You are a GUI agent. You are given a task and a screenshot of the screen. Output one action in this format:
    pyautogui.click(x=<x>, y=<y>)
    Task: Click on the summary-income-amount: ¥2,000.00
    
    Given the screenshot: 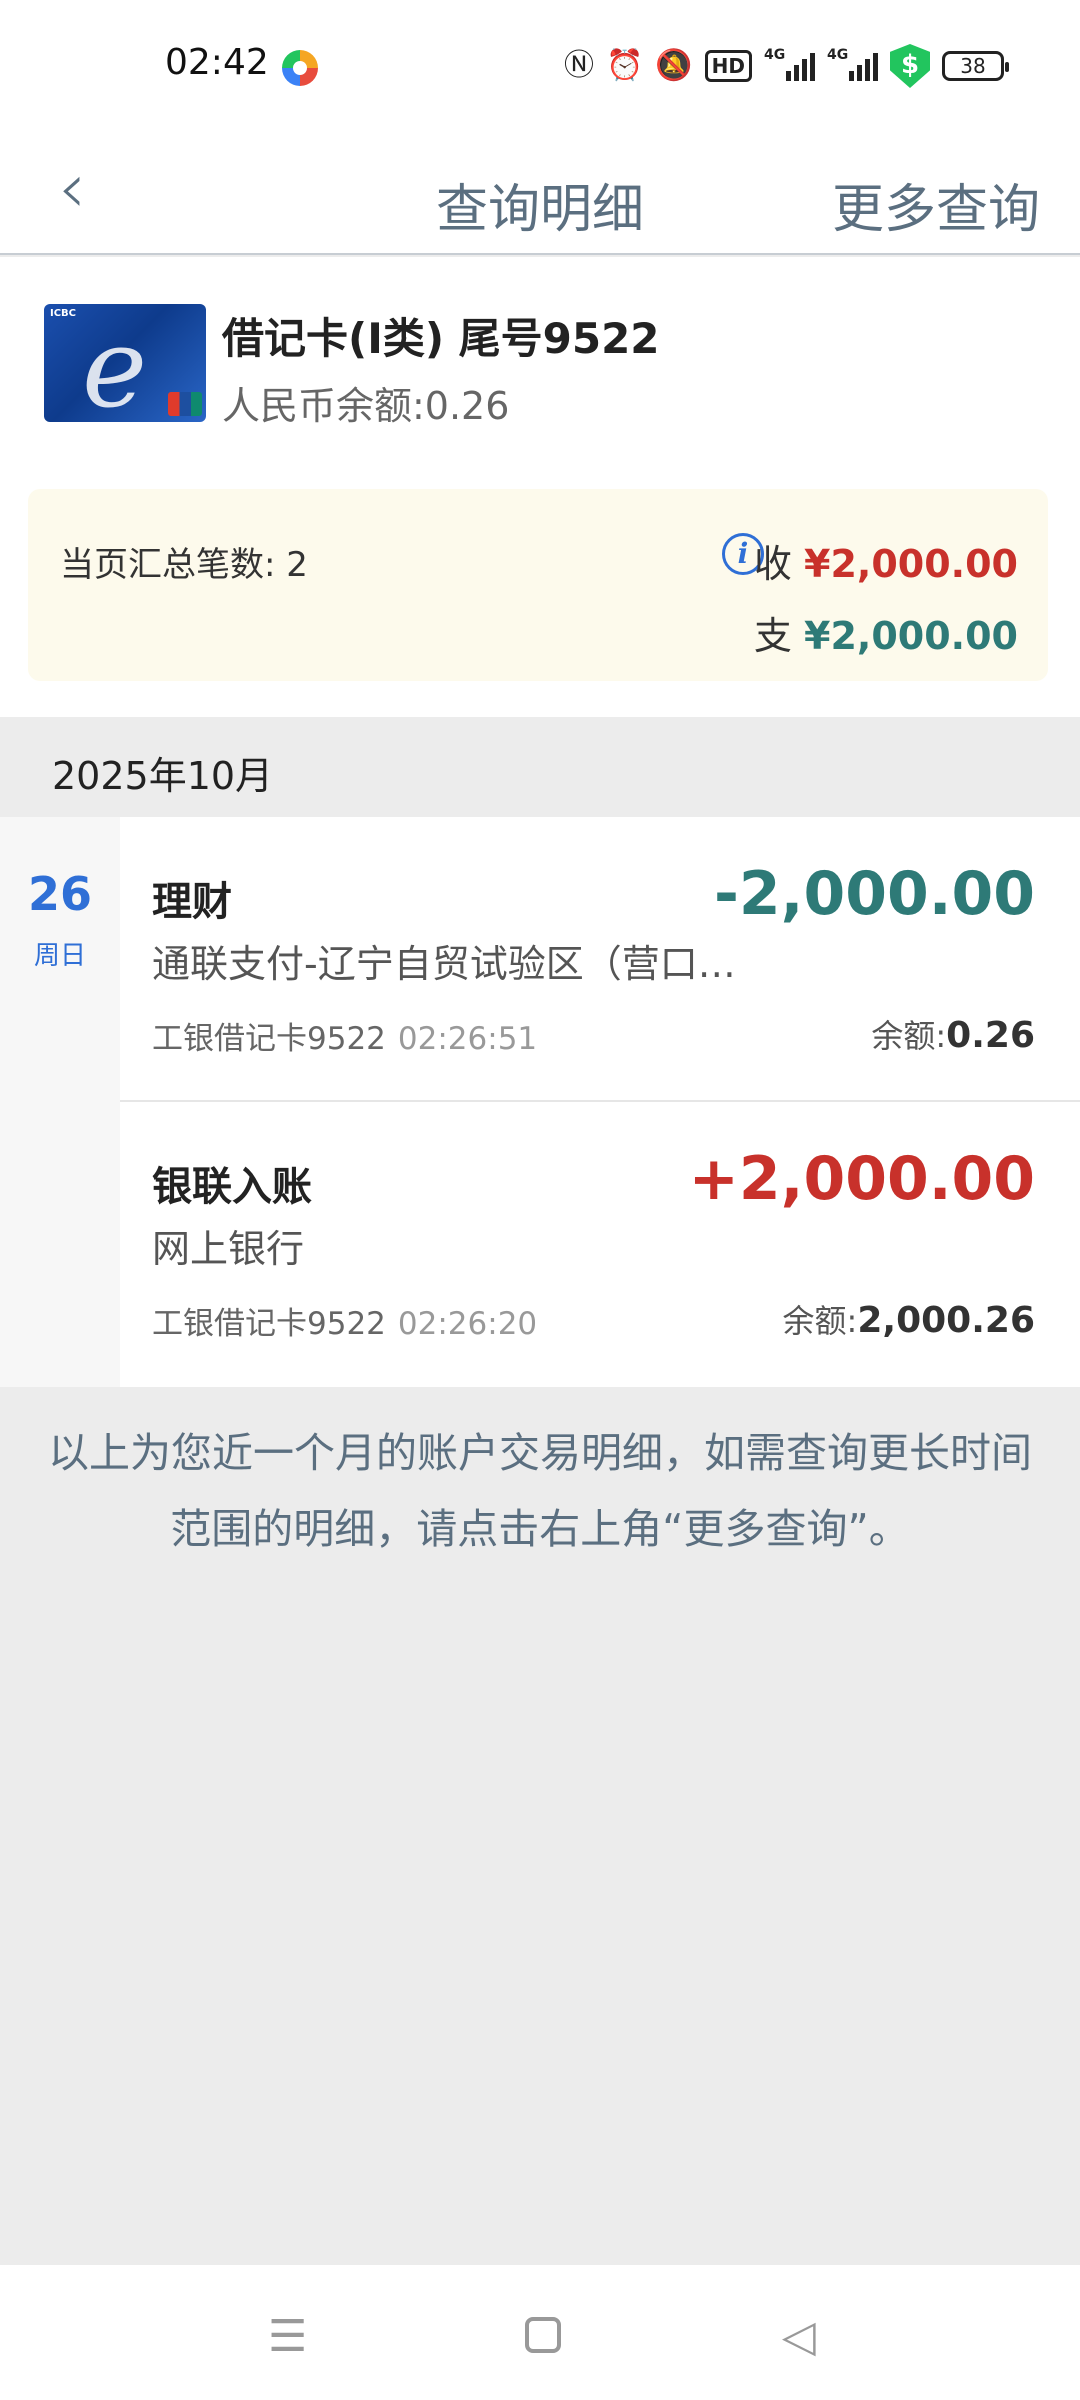 What is the action you would take?
    pyautogui.click(x=911, y=564)
    